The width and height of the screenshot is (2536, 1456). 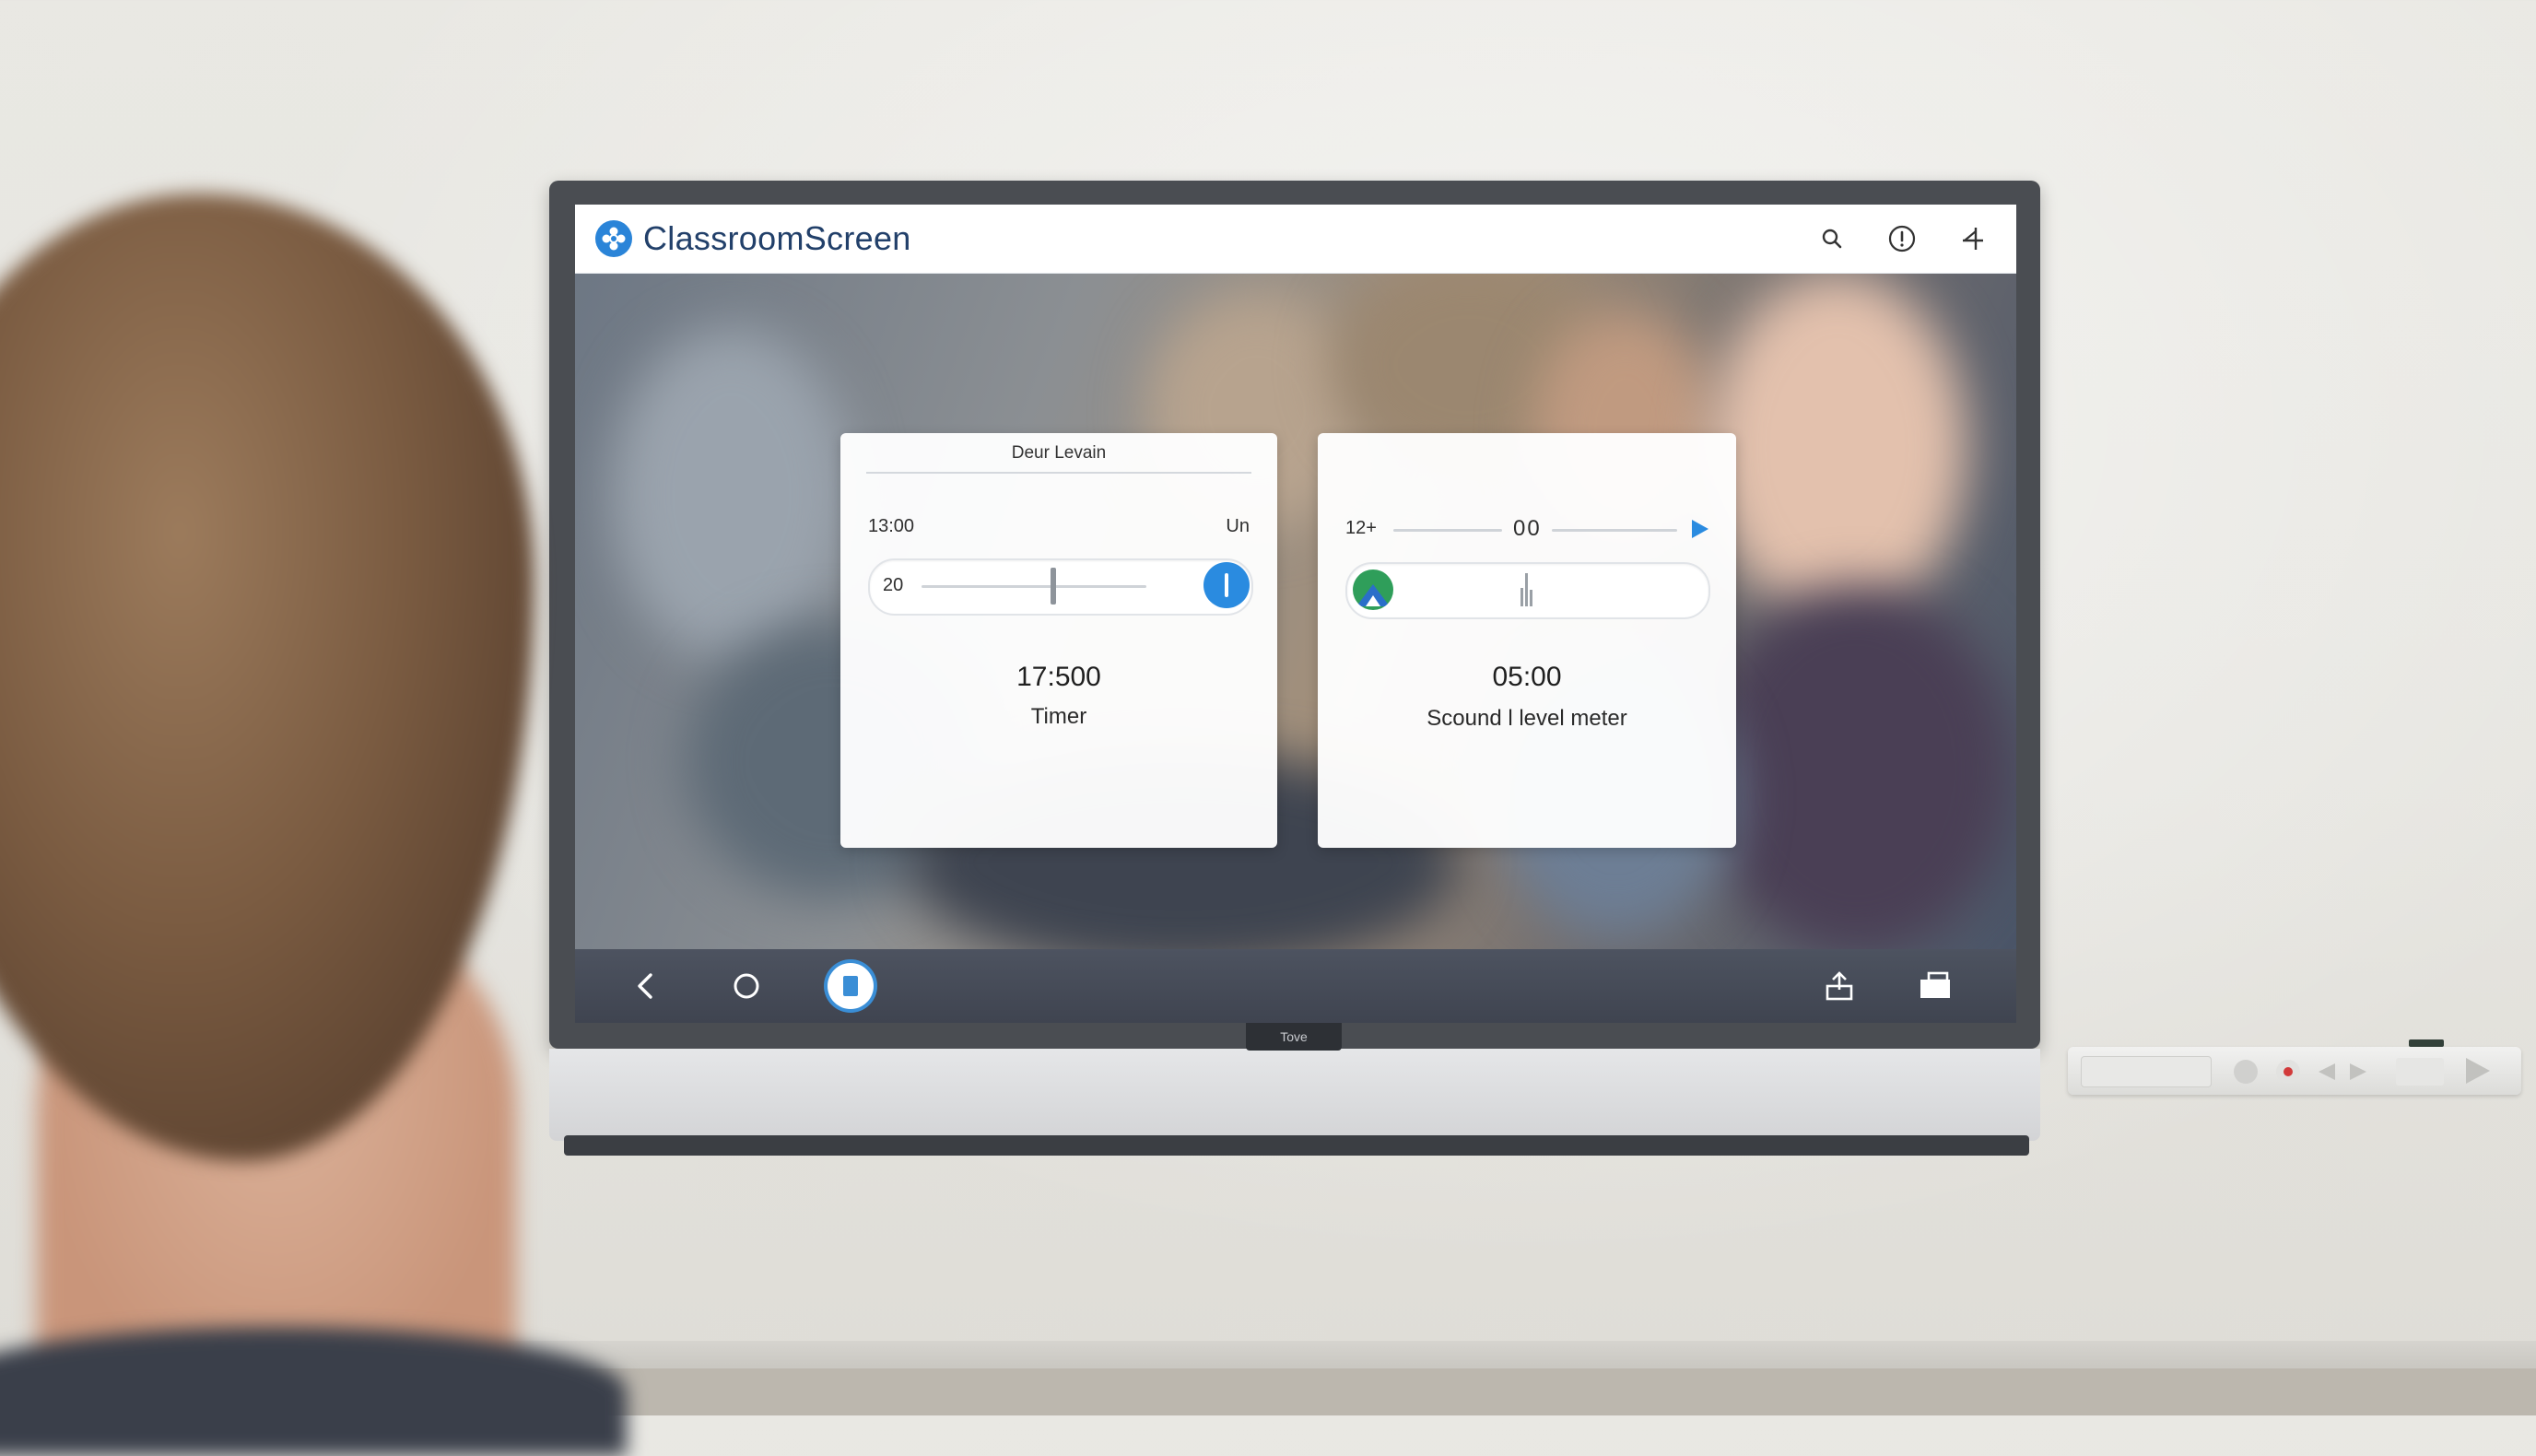 I want to click on share-icon, so click(x=1839, y=986).